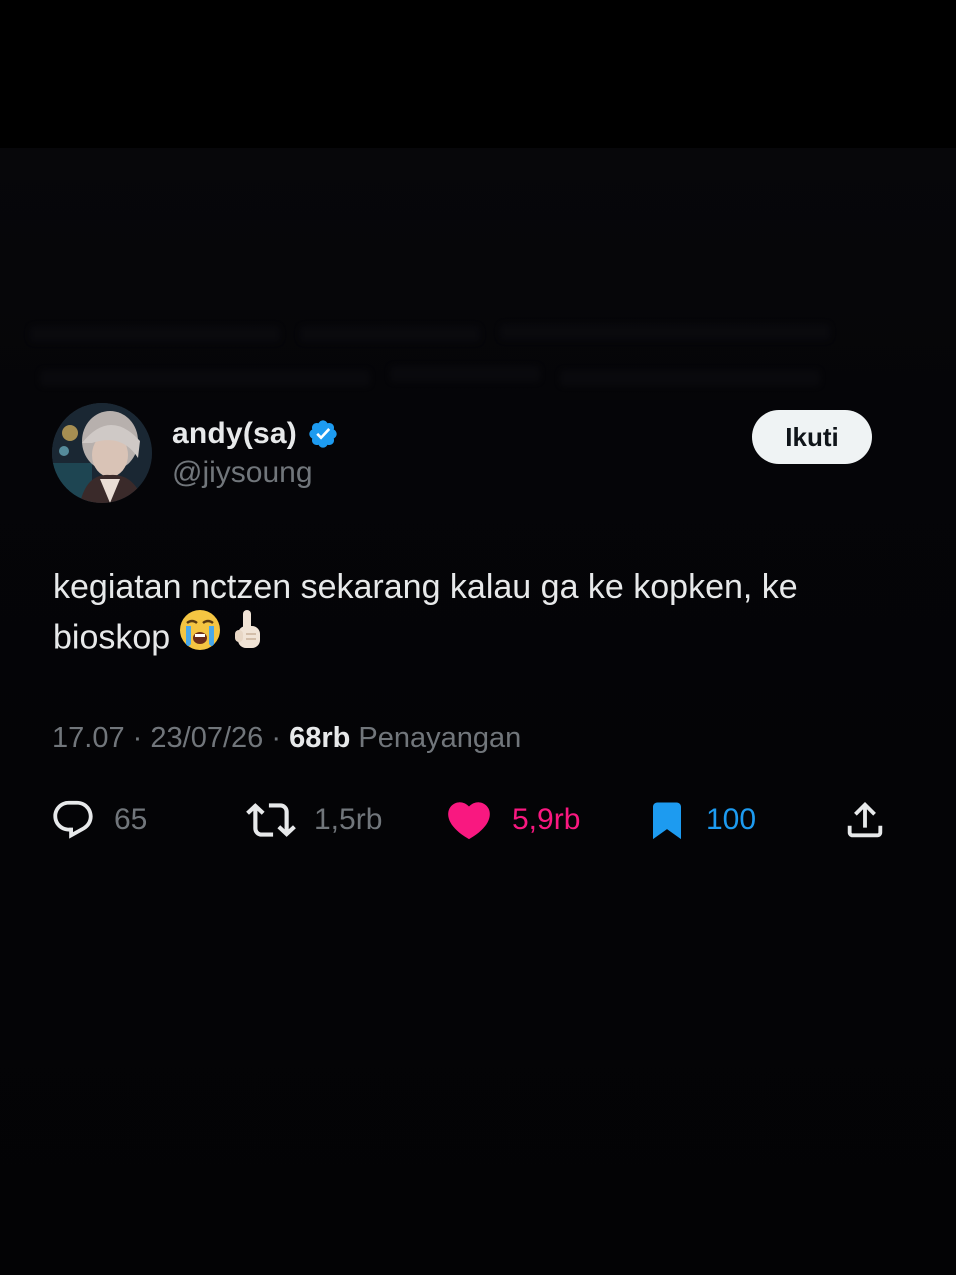  What do you see at coordinates (323, 434) in the screenshot?
I see `verified-badge-icon` at bounding box center [323, 434].